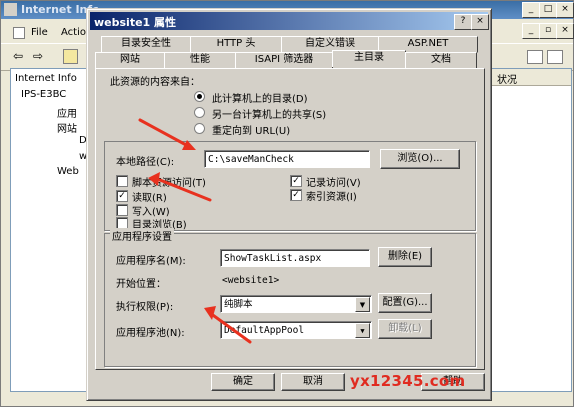 Image resolution: width=574 pixels, height=407 pixels. I want to click on annotation-arrow-read, so click(185, 190).